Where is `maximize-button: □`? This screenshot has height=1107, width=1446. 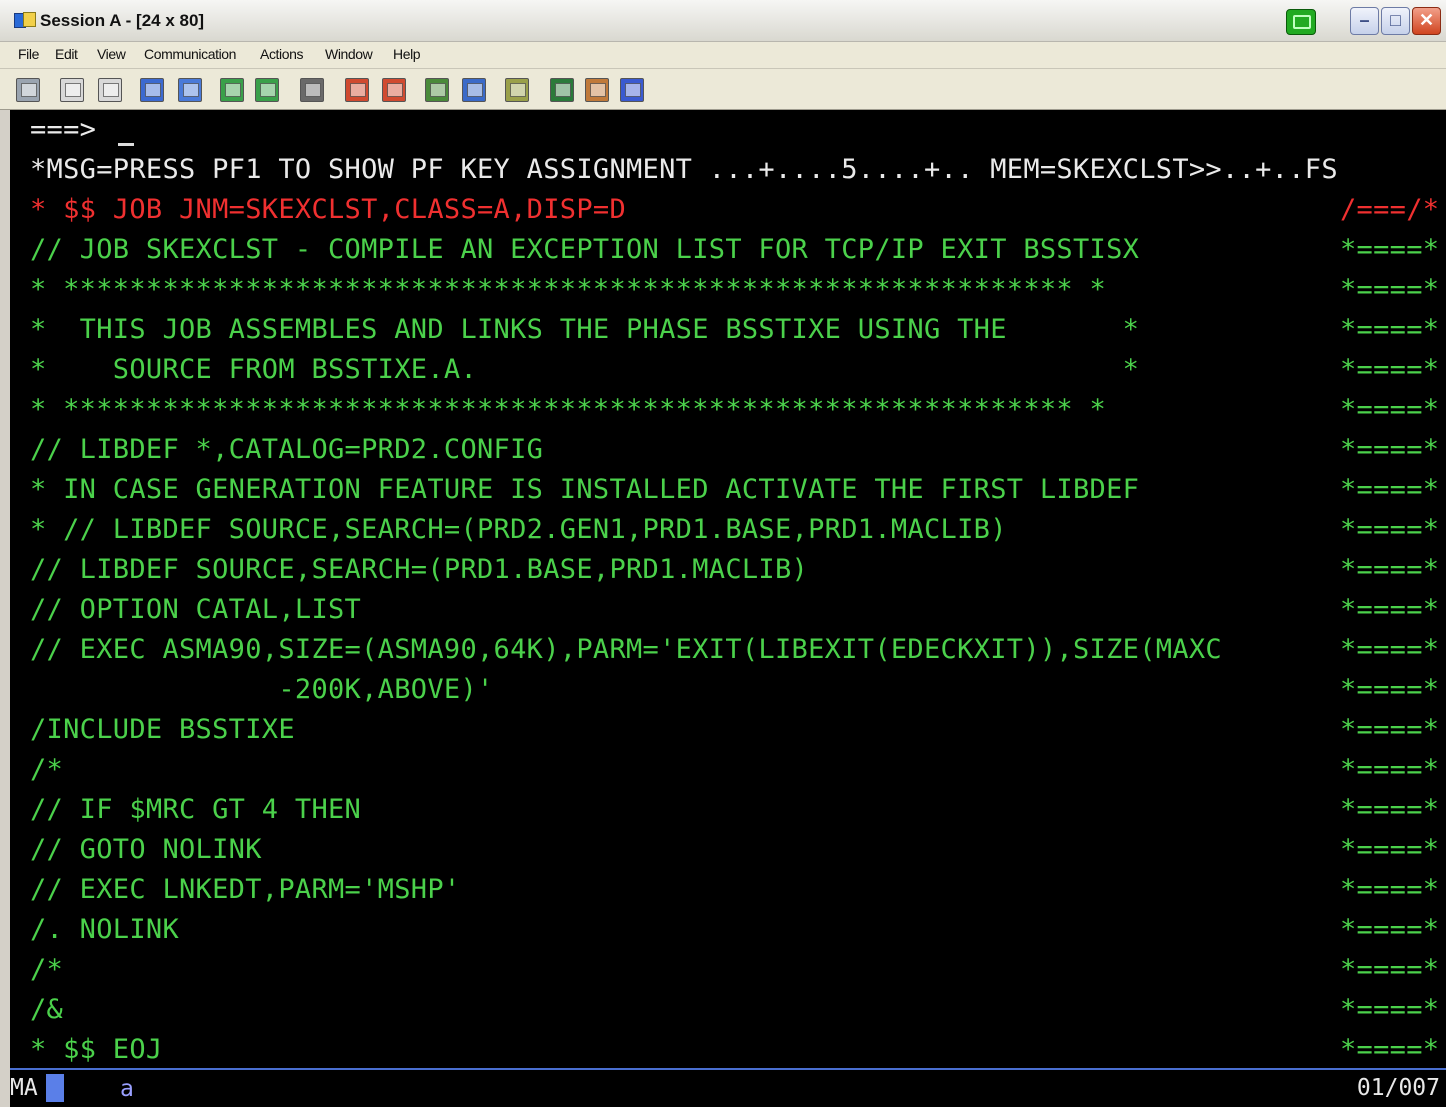
maximize-button: □ is located at coordinates (1395, 21).